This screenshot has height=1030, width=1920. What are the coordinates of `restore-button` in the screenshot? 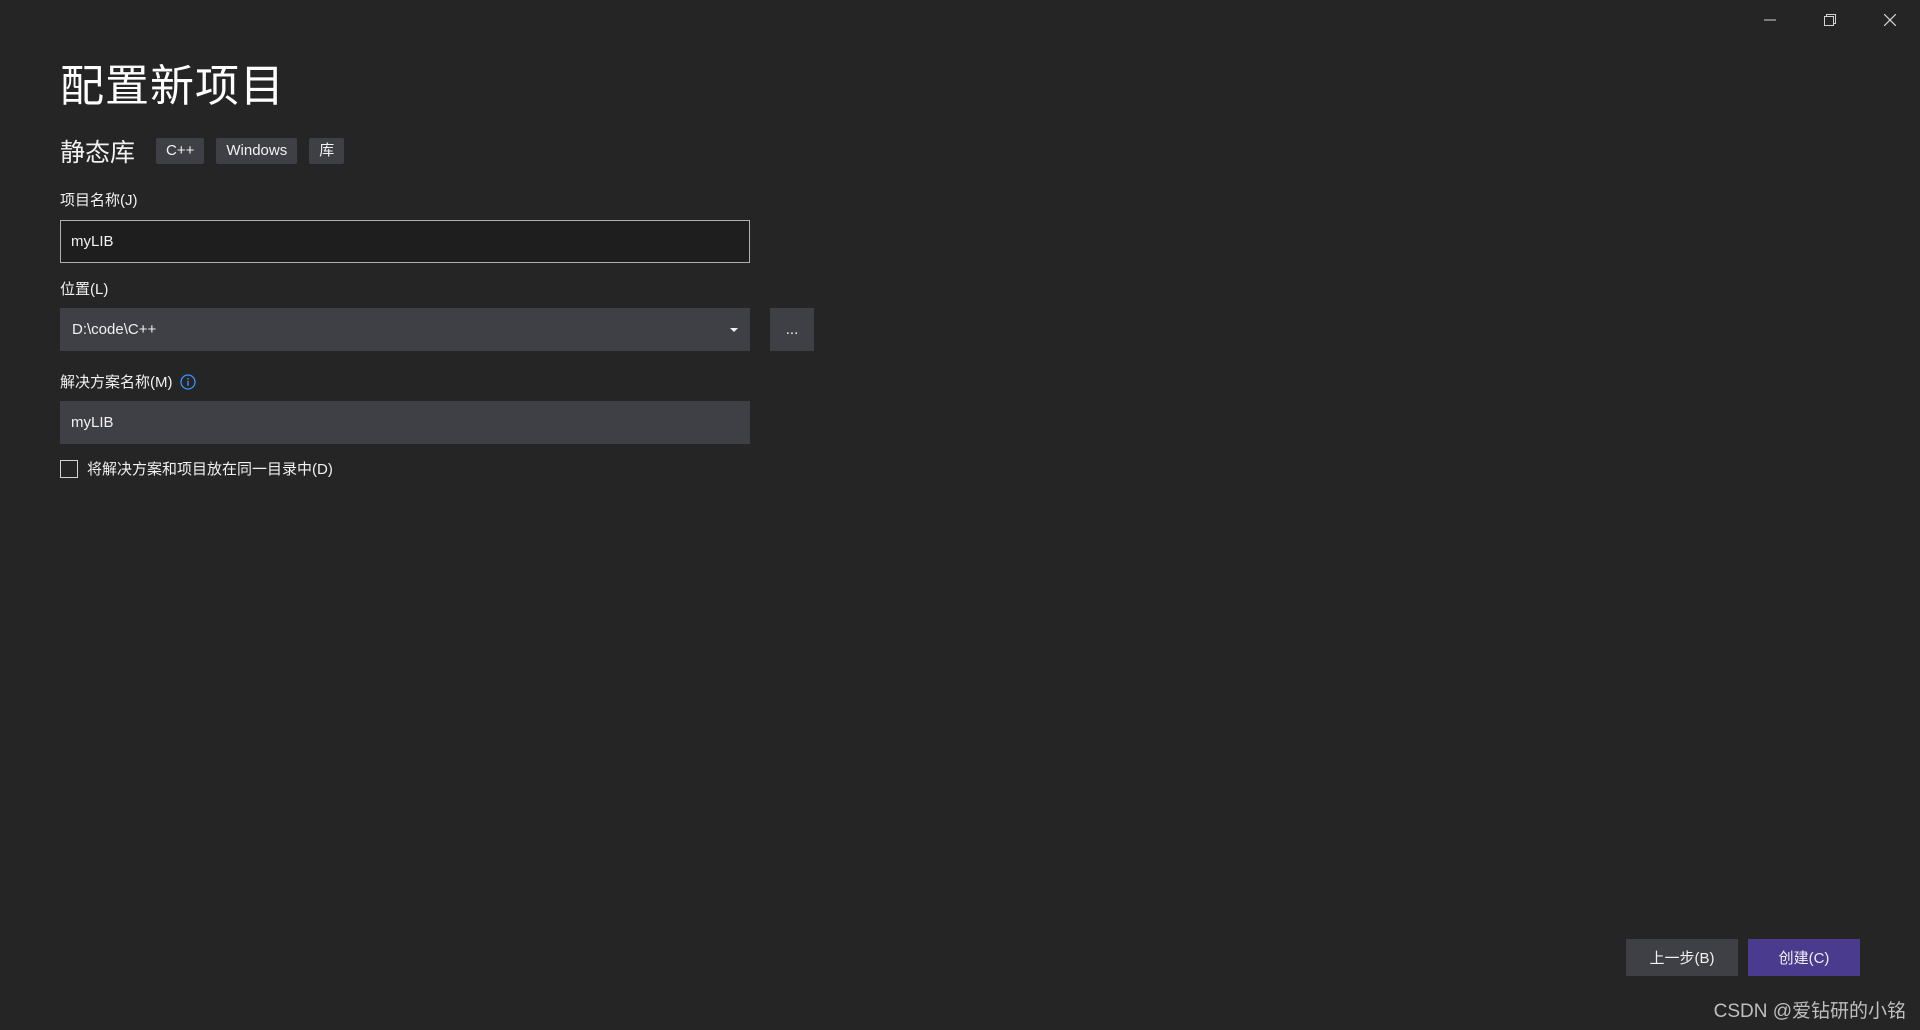 It's located at (1830, 20).